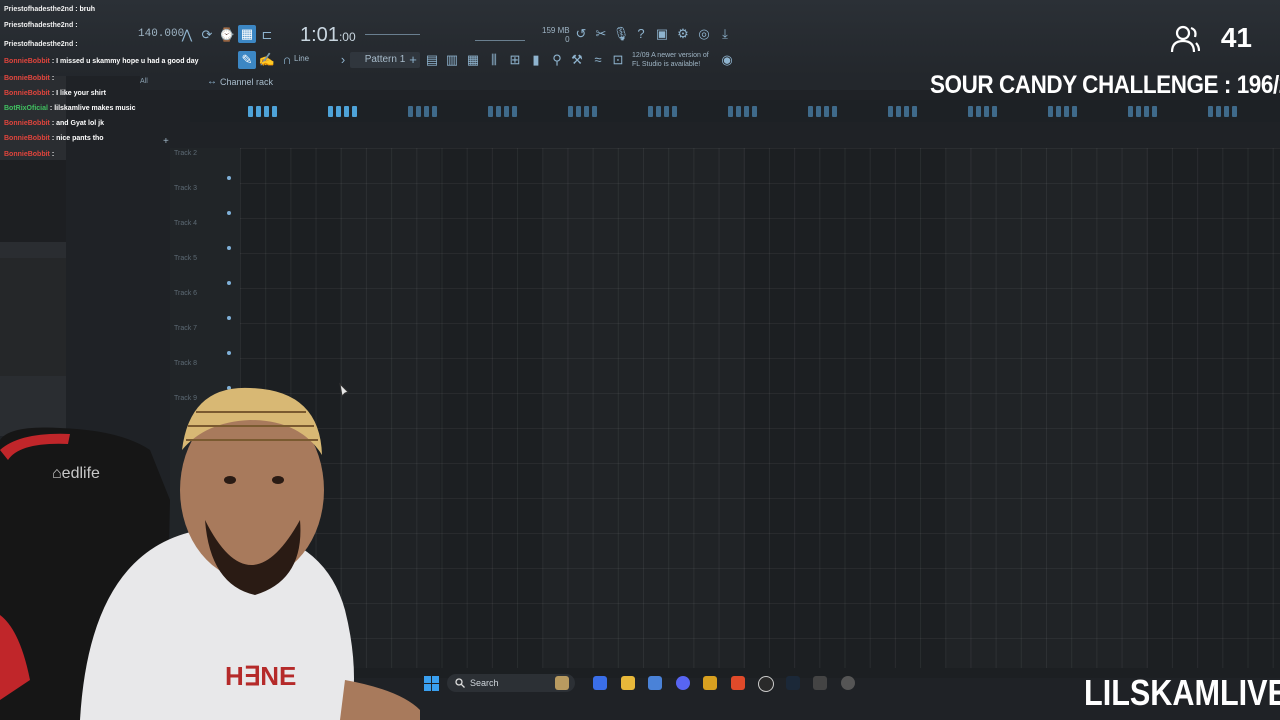 This screenshot has height=720, width=1280. What do you see at coordinates (820, 683) in the screenshot?
I see `app-icon` at bounding box center [820, 683].